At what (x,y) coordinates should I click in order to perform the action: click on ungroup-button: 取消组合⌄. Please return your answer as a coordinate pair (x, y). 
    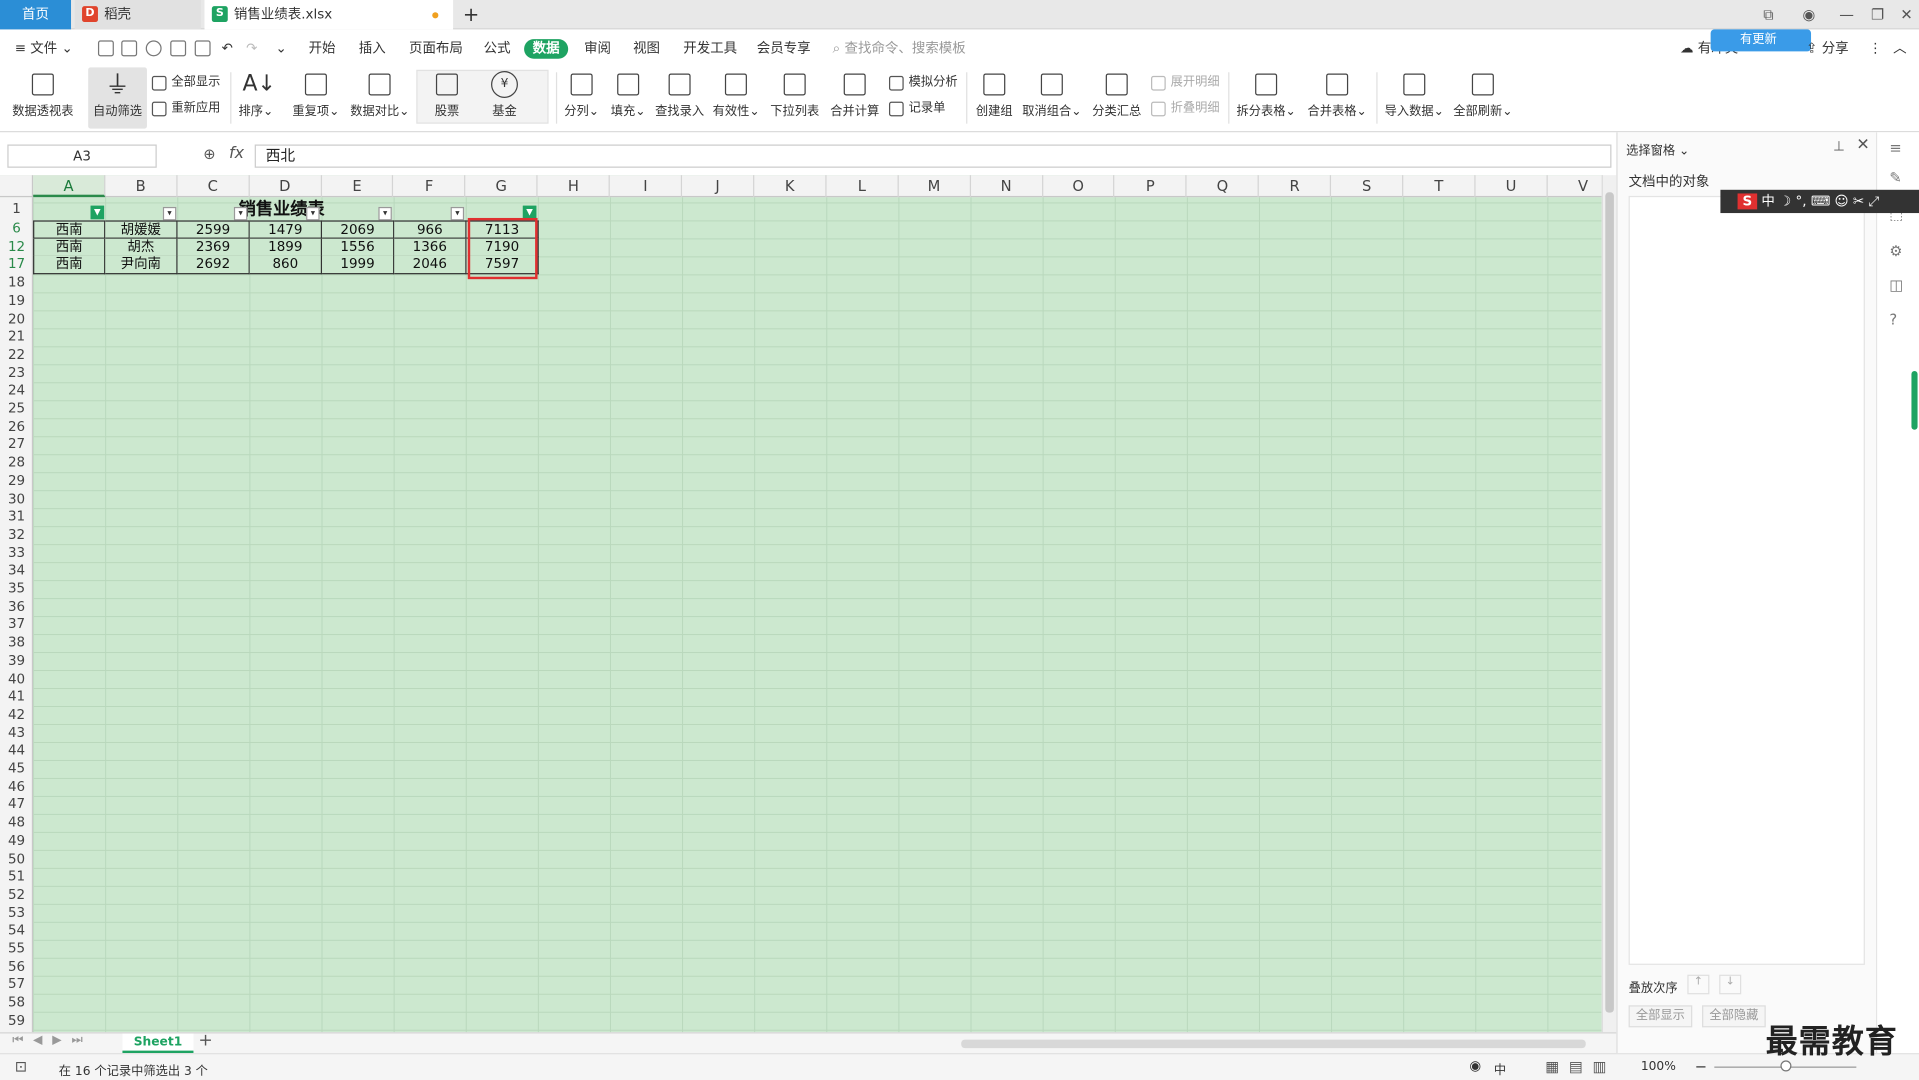
    Looking at the image, I should click on (1051, 97).